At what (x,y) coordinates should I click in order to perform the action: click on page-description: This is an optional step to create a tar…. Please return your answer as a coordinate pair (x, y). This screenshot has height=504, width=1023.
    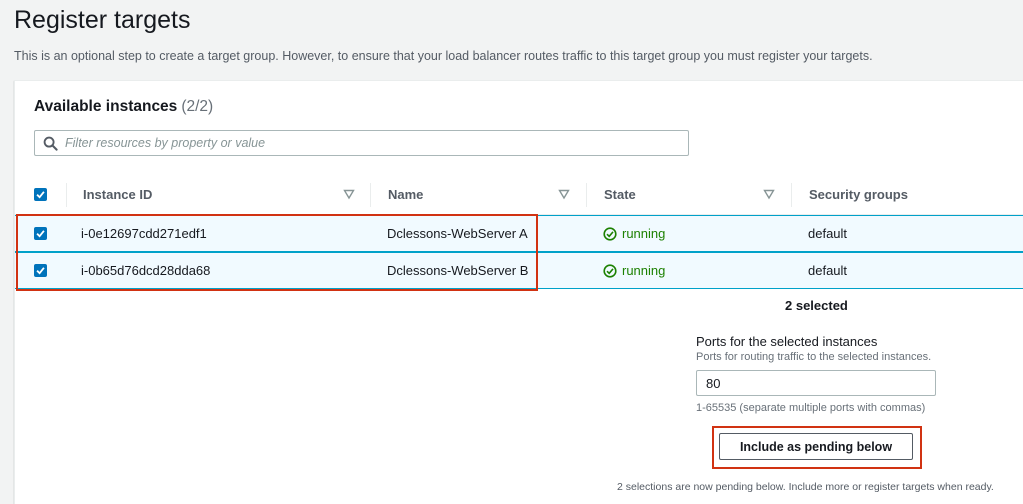
    Looking at the image, I should click on (443, 56).